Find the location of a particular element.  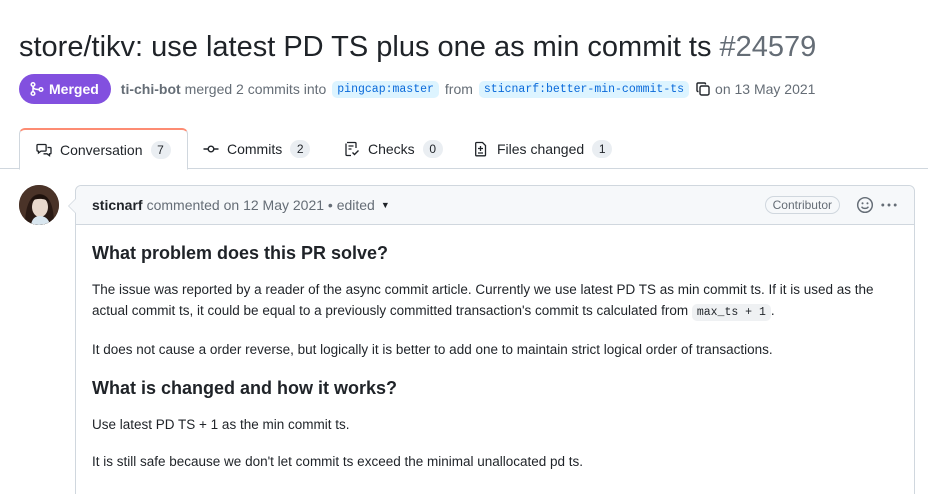

git-commit-icon is located at coordinates (211, 148).